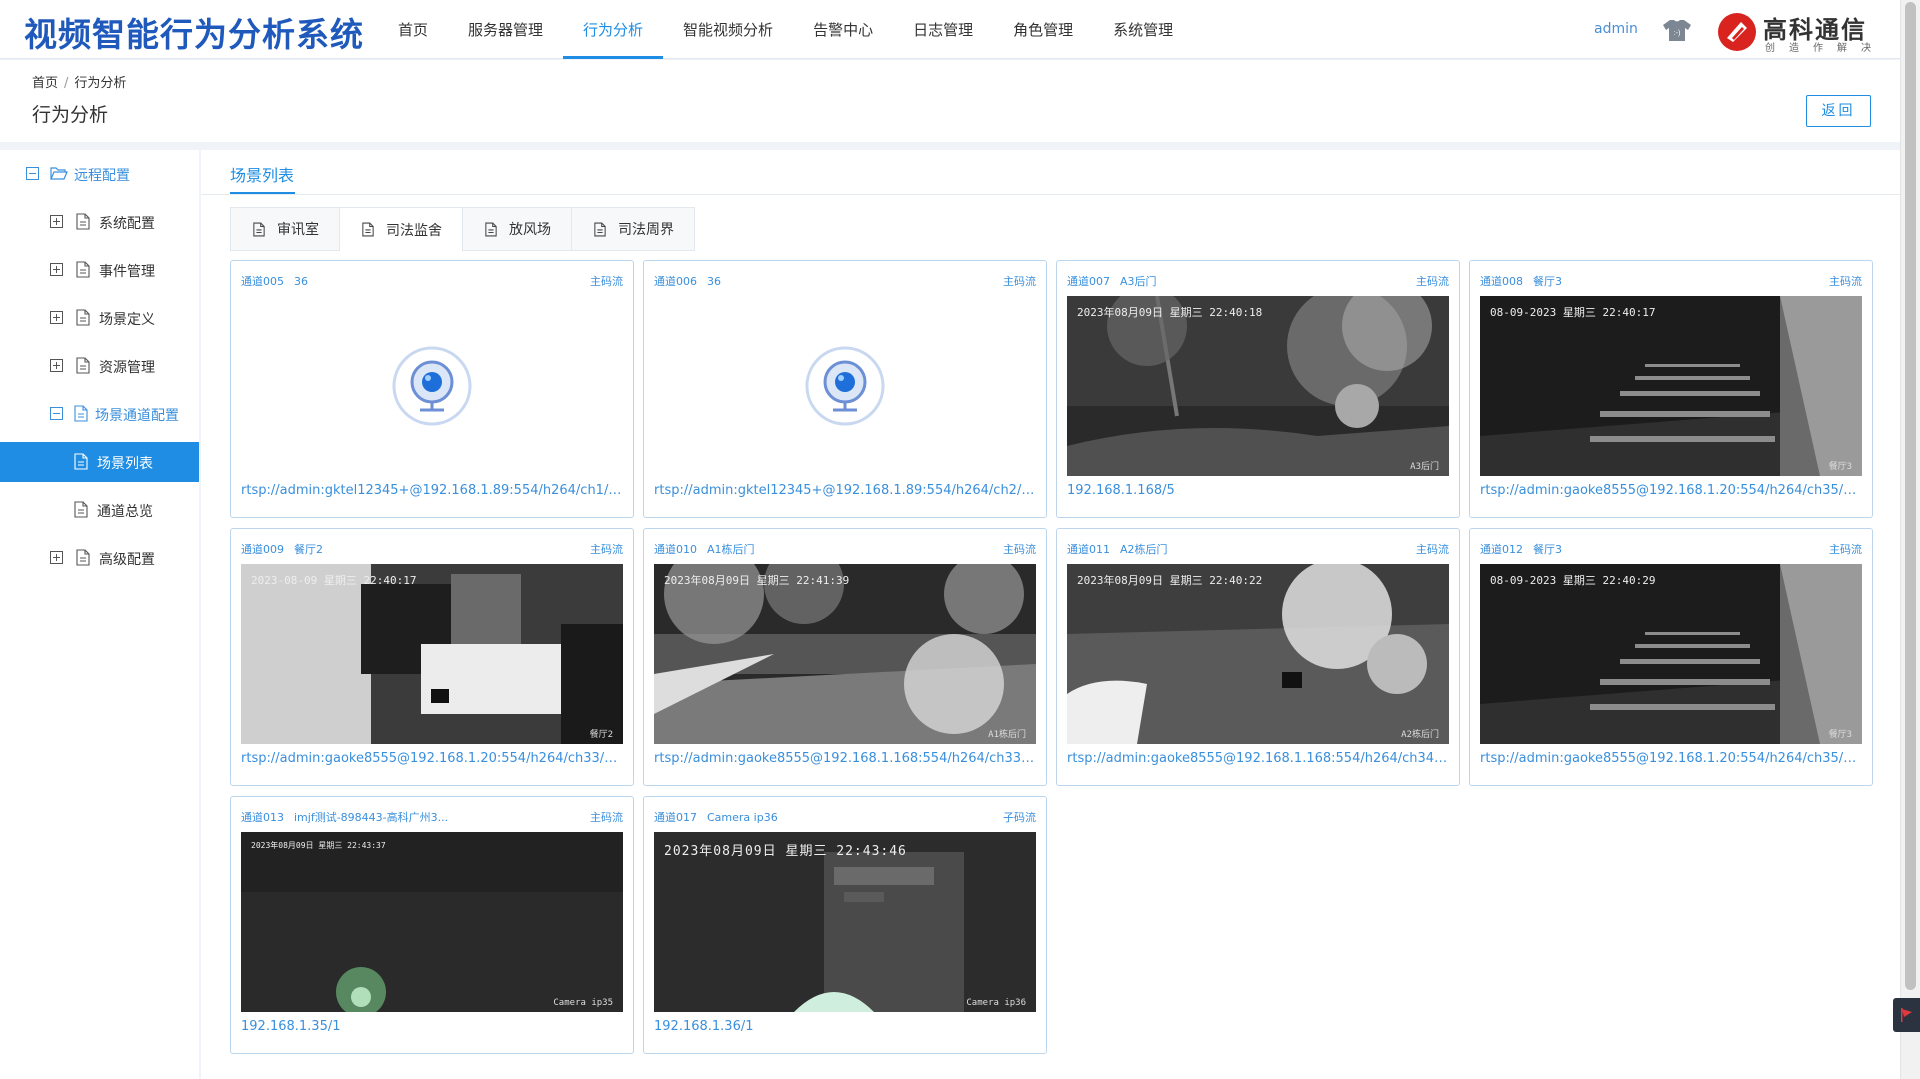 The height and width of the screenshot is (1079, 1920). I want to click on channel-name: 36, so click(714, 281).